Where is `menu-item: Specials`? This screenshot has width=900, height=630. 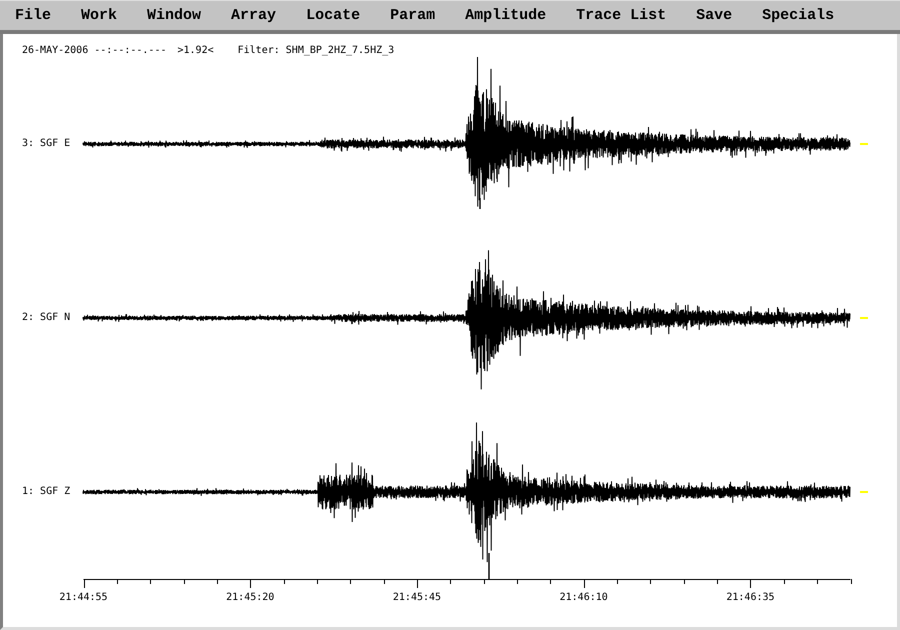
menu-item: Specials is located at coordinates (798, 15).